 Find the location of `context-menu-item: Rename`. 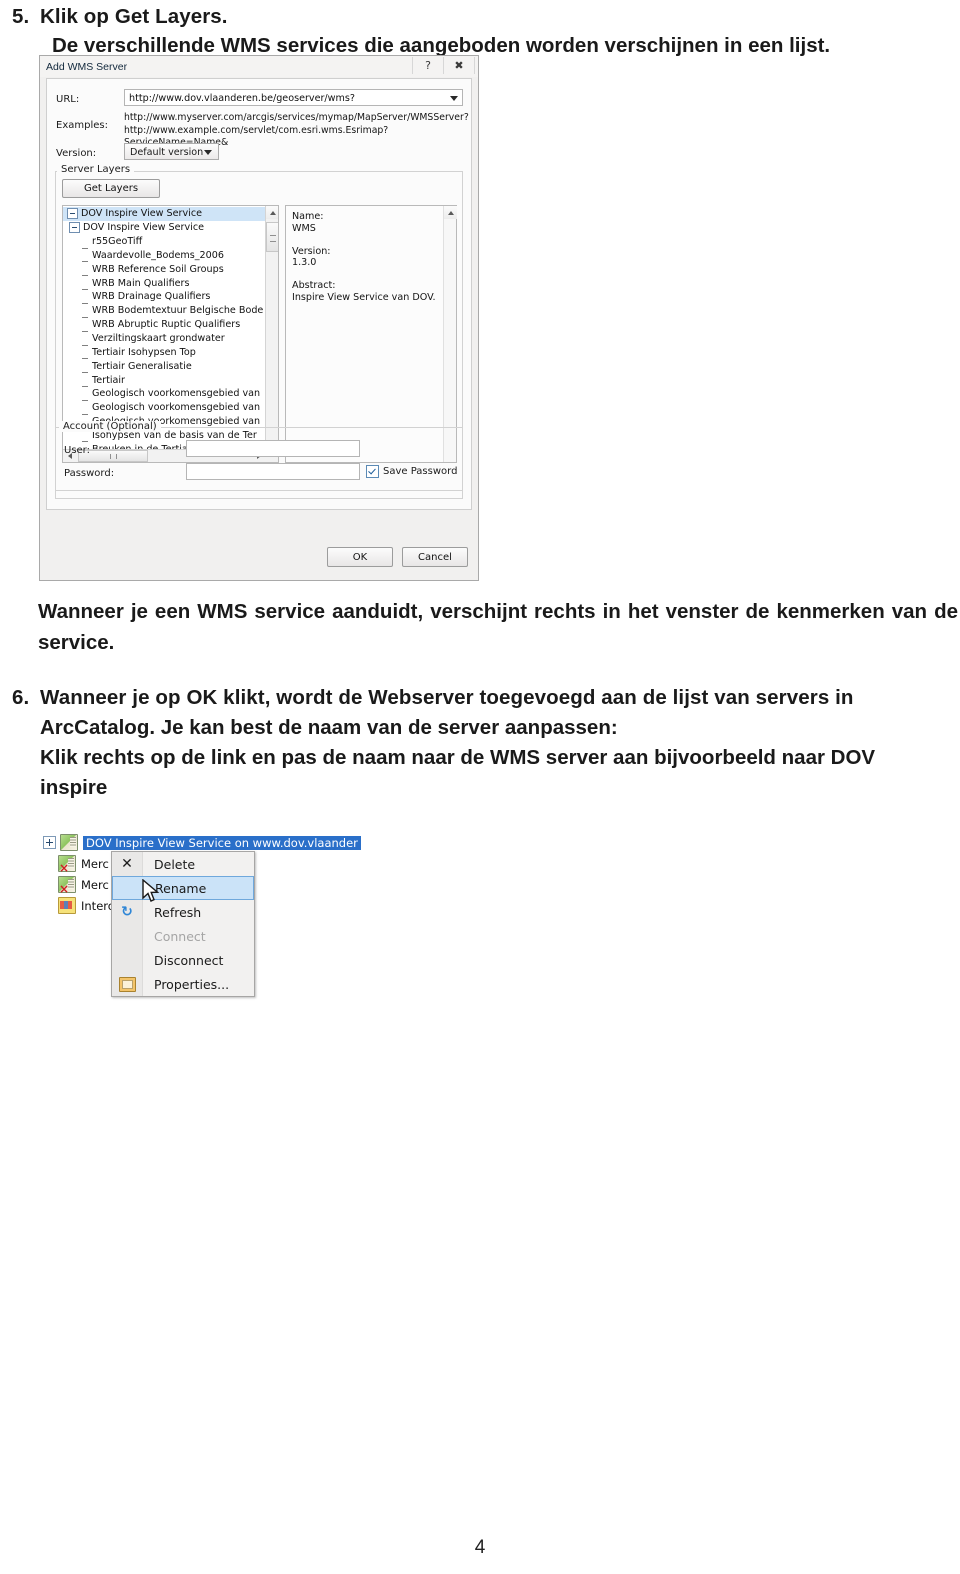

context-menu-item: Rename is located at coordinates (183, 888).